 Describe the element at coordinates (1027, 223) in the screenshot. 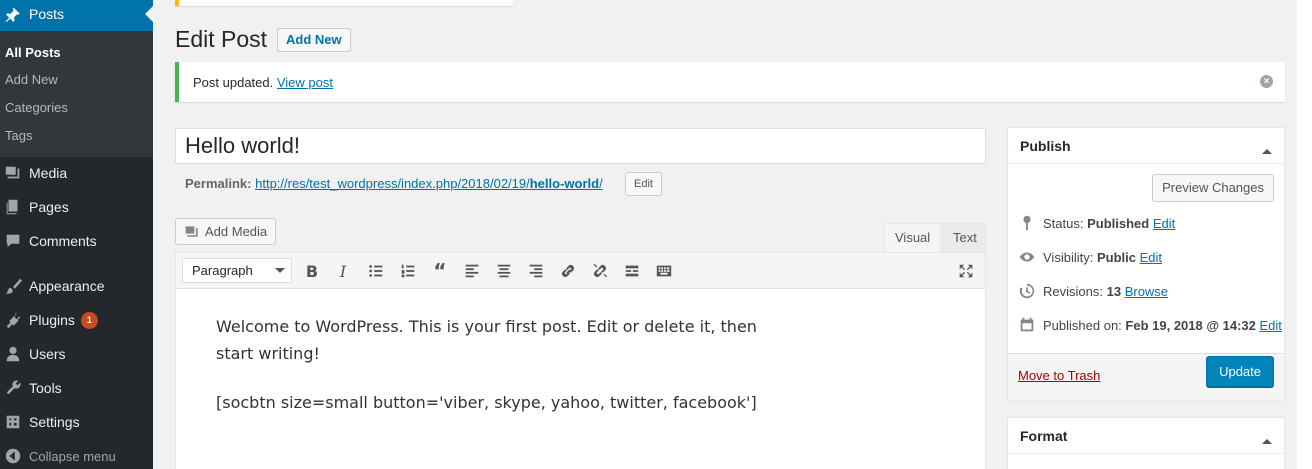

I see `pin-icon` at that location.